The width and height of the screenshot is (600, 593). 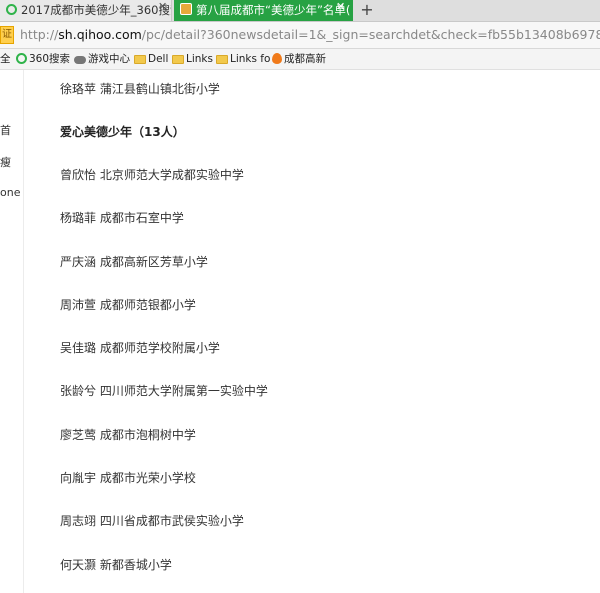 I want to click on cert-badge: 证, so click(x=7, y=35).